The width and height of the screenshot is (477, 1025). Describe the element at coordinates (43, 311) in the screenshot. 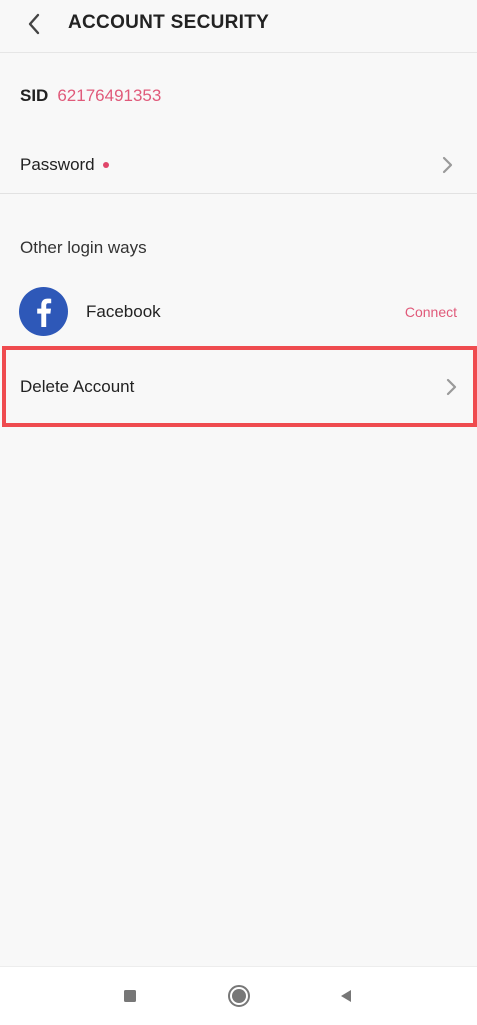

I see `facebook-icon` at that location.